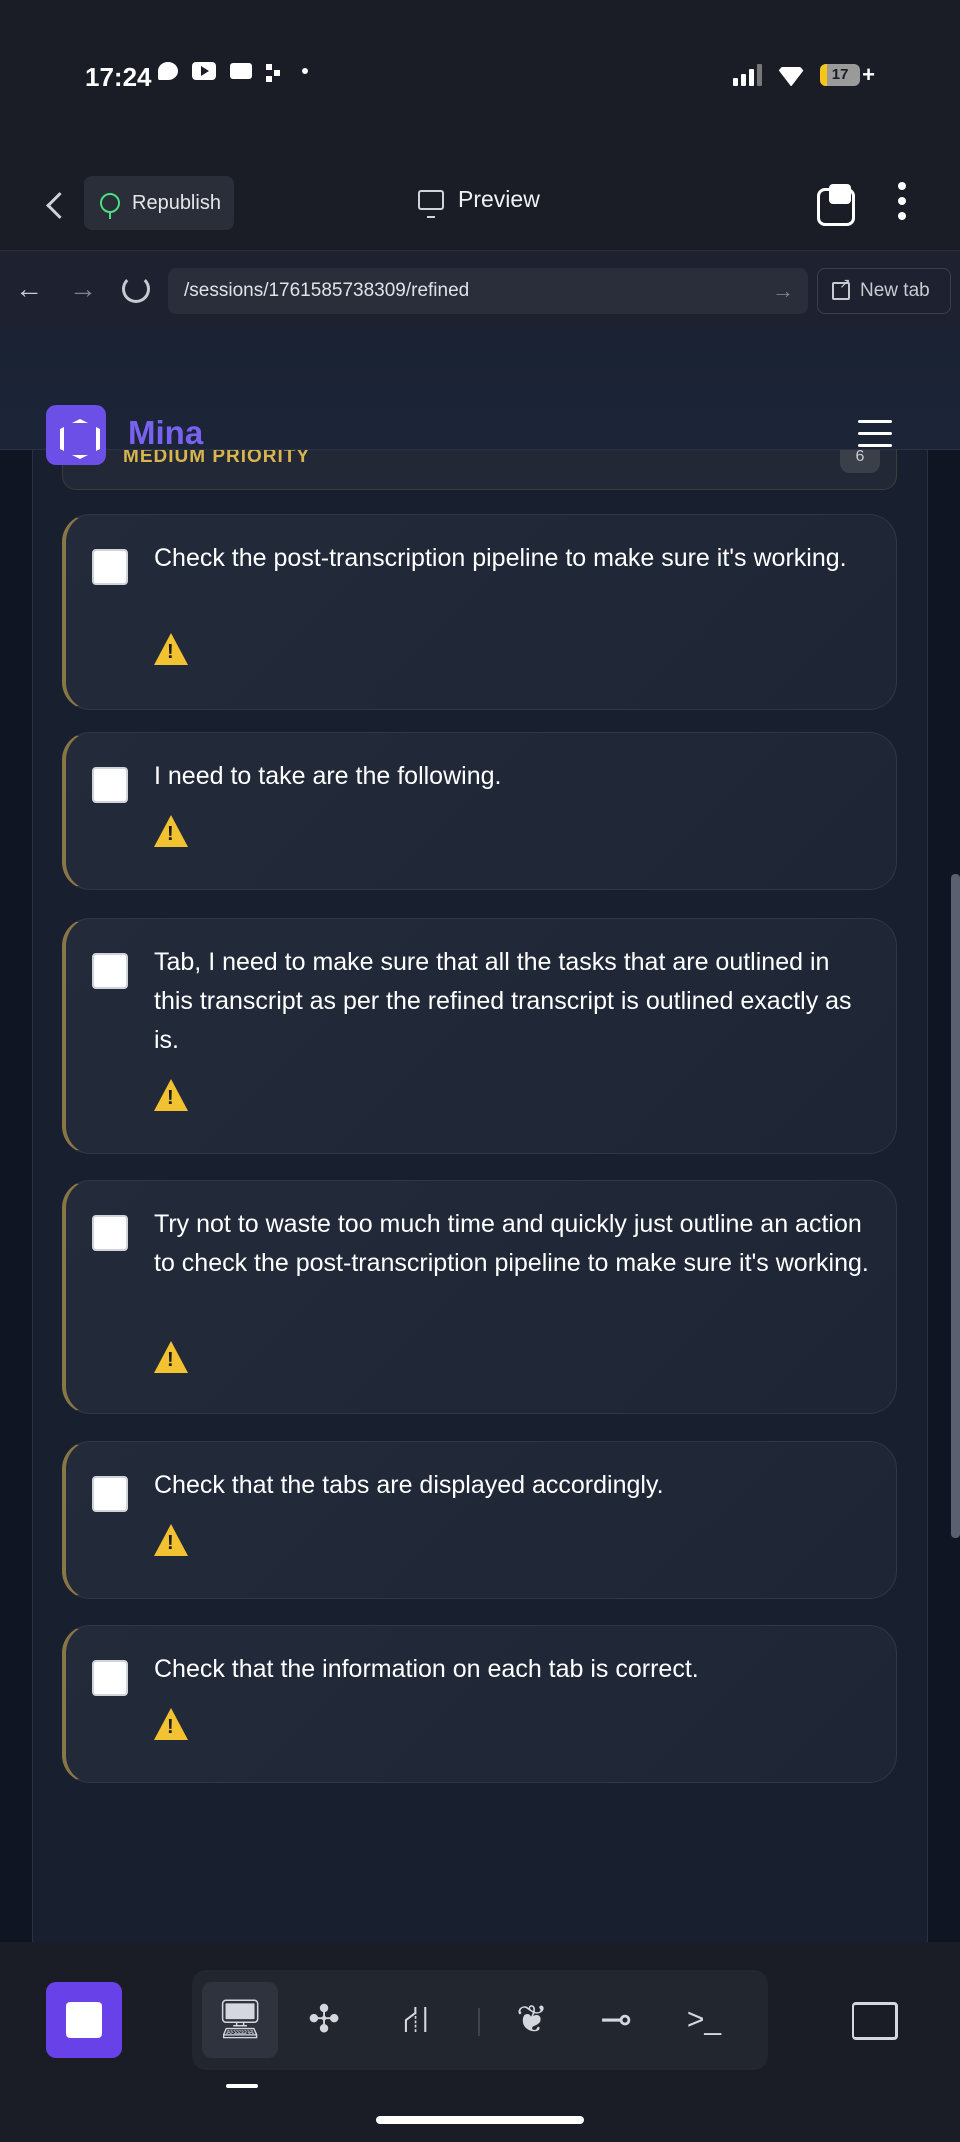 The image size is (960, 2142). Describe the element at coordinates (328, 776) in the screenshot. I see `task-text: I need to take are the following.` at that location.